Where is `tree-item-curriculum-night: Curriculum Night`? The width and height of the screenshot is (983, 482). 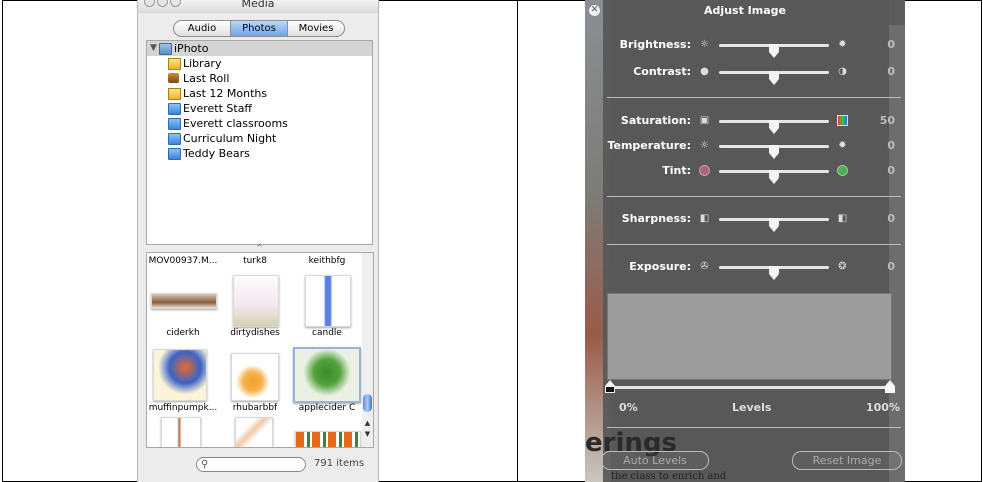 tree-item-curriculum-night: Curriculum Night is located at coordinates (259, 138).